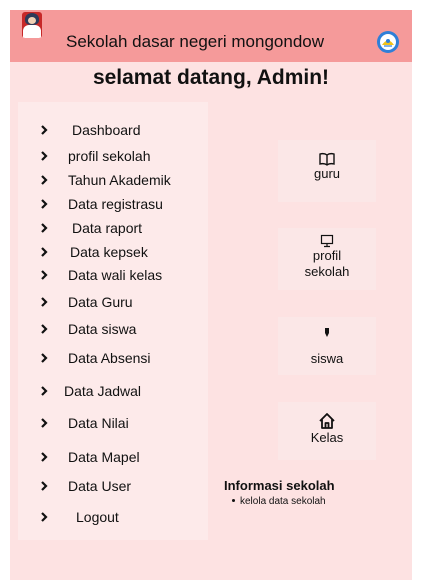  Describe the element at coordinates (195, 41) in the screenshot. I see `school-name: Sekolah dasar negeri mongondow` at that location.